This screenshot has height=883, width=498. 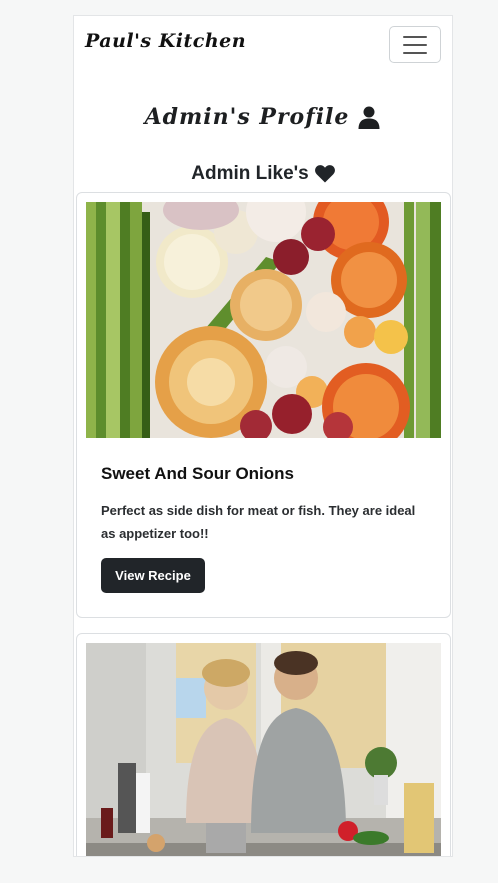 I want to click on user-icon, so click(x=369, y=117).